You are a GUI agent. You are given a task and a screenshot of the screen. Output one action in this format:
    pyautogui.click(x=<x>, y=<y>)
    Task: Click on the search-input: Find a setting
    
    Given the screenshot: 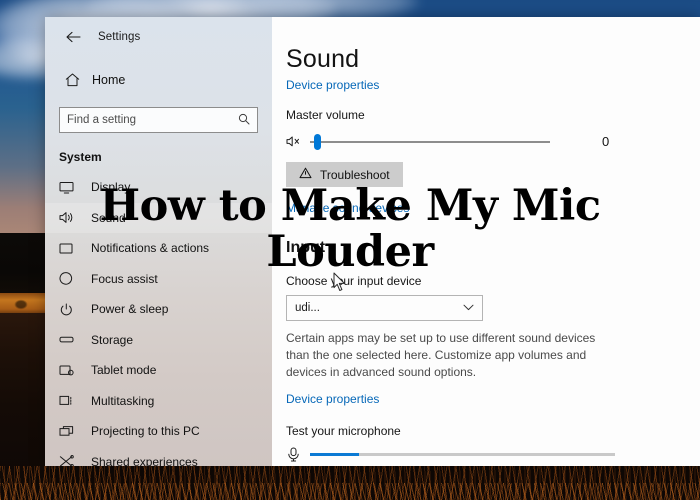 What is the action you would take?
    pyautogui.click(x=158, y=120)
    